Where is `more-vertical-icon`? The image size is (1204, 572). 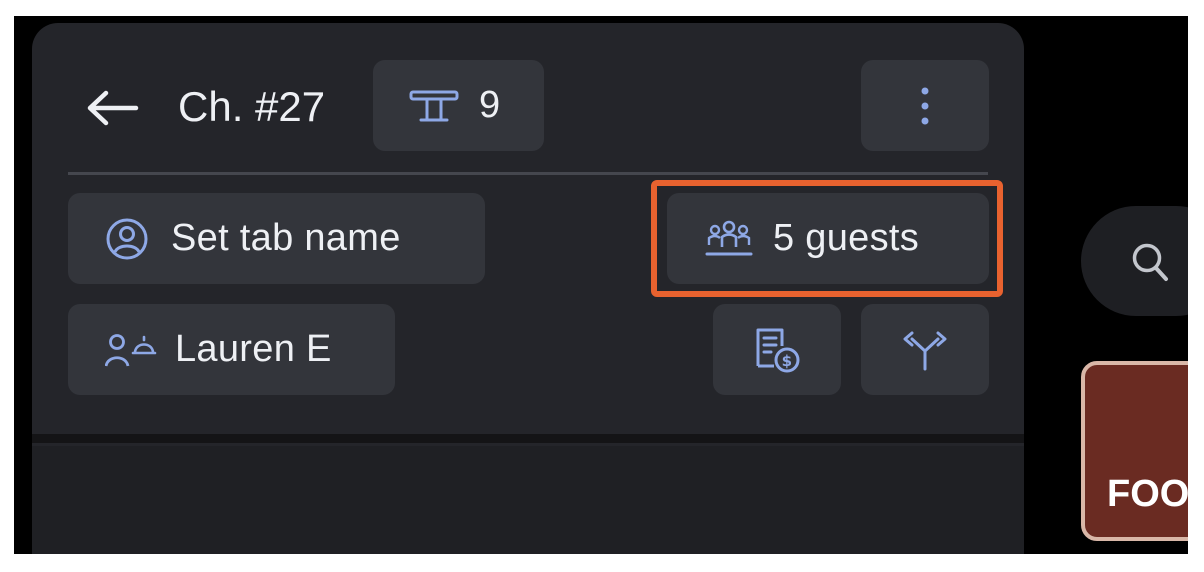
more-vertical-icon is located at coordinates (925, 106).